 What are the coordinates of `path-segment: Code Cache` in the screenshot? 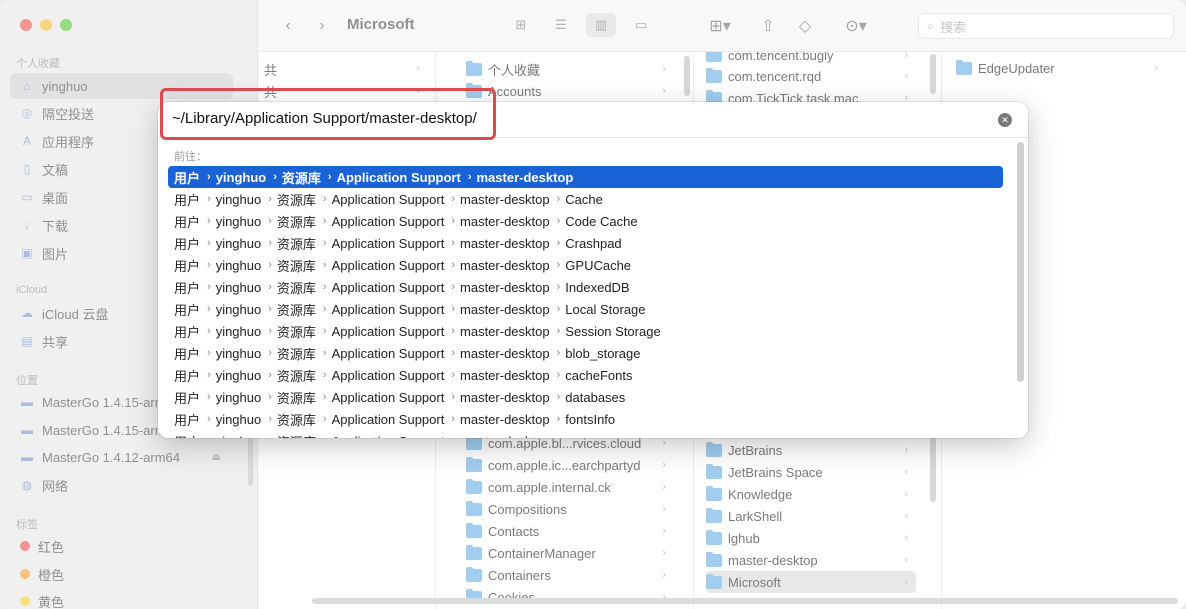 It's located at (601, 221).